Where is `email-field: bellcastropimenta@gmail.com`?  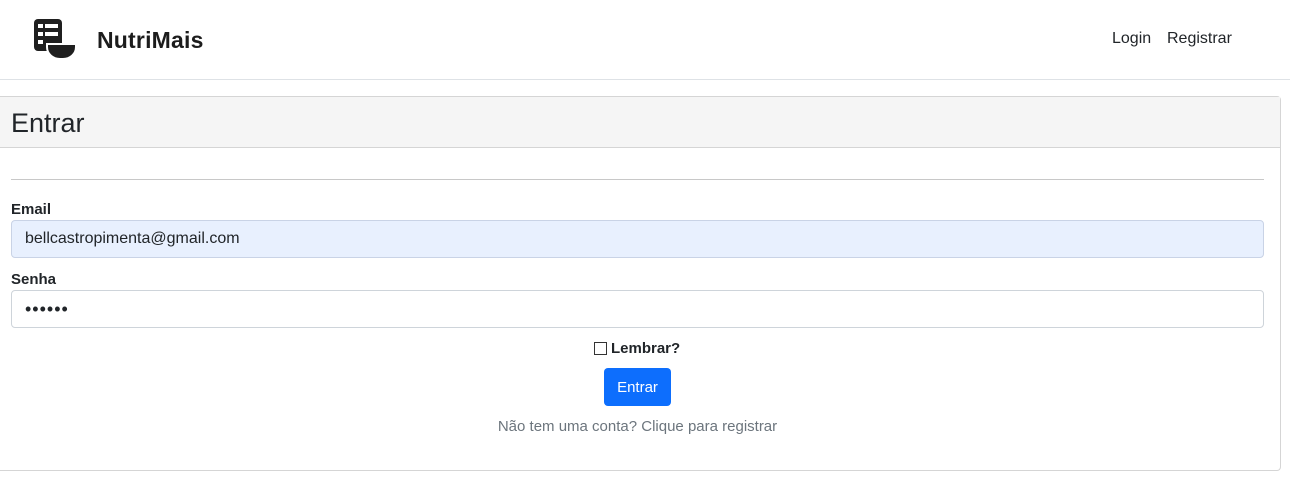
email-field: bellcastropimenta@gmail.com is located at coordinates (637, 239).